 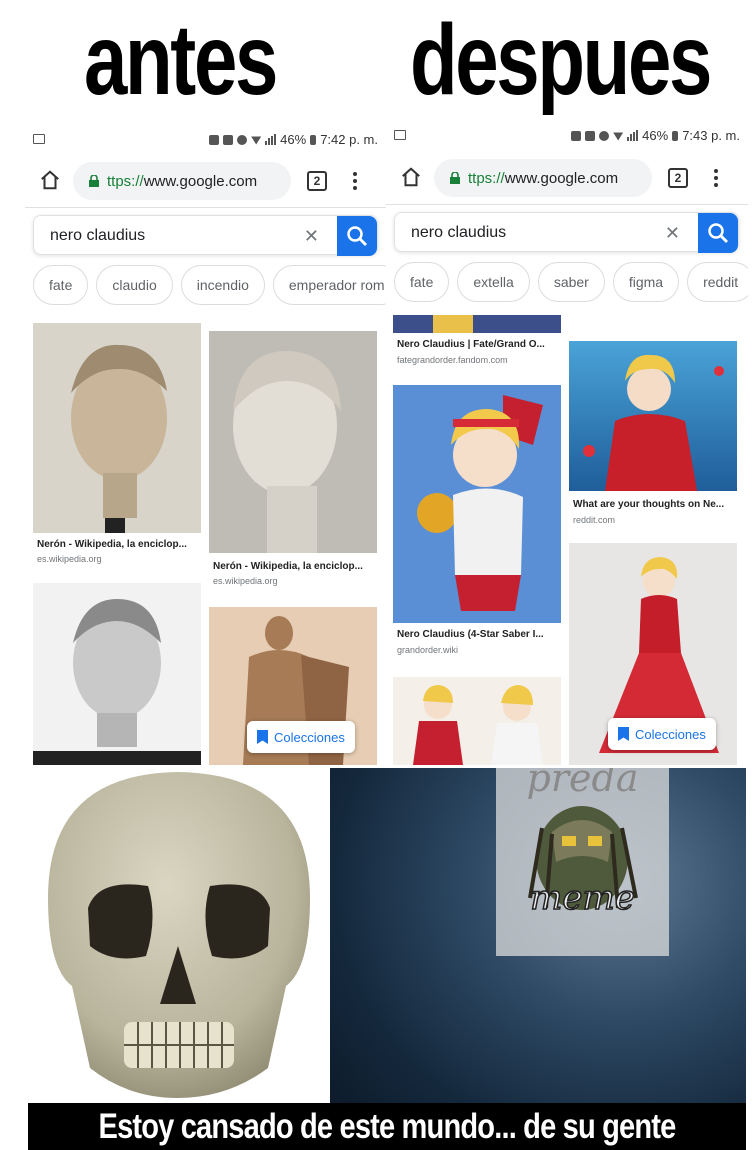 I want to click on skull-image, so click(x=179, y=935).